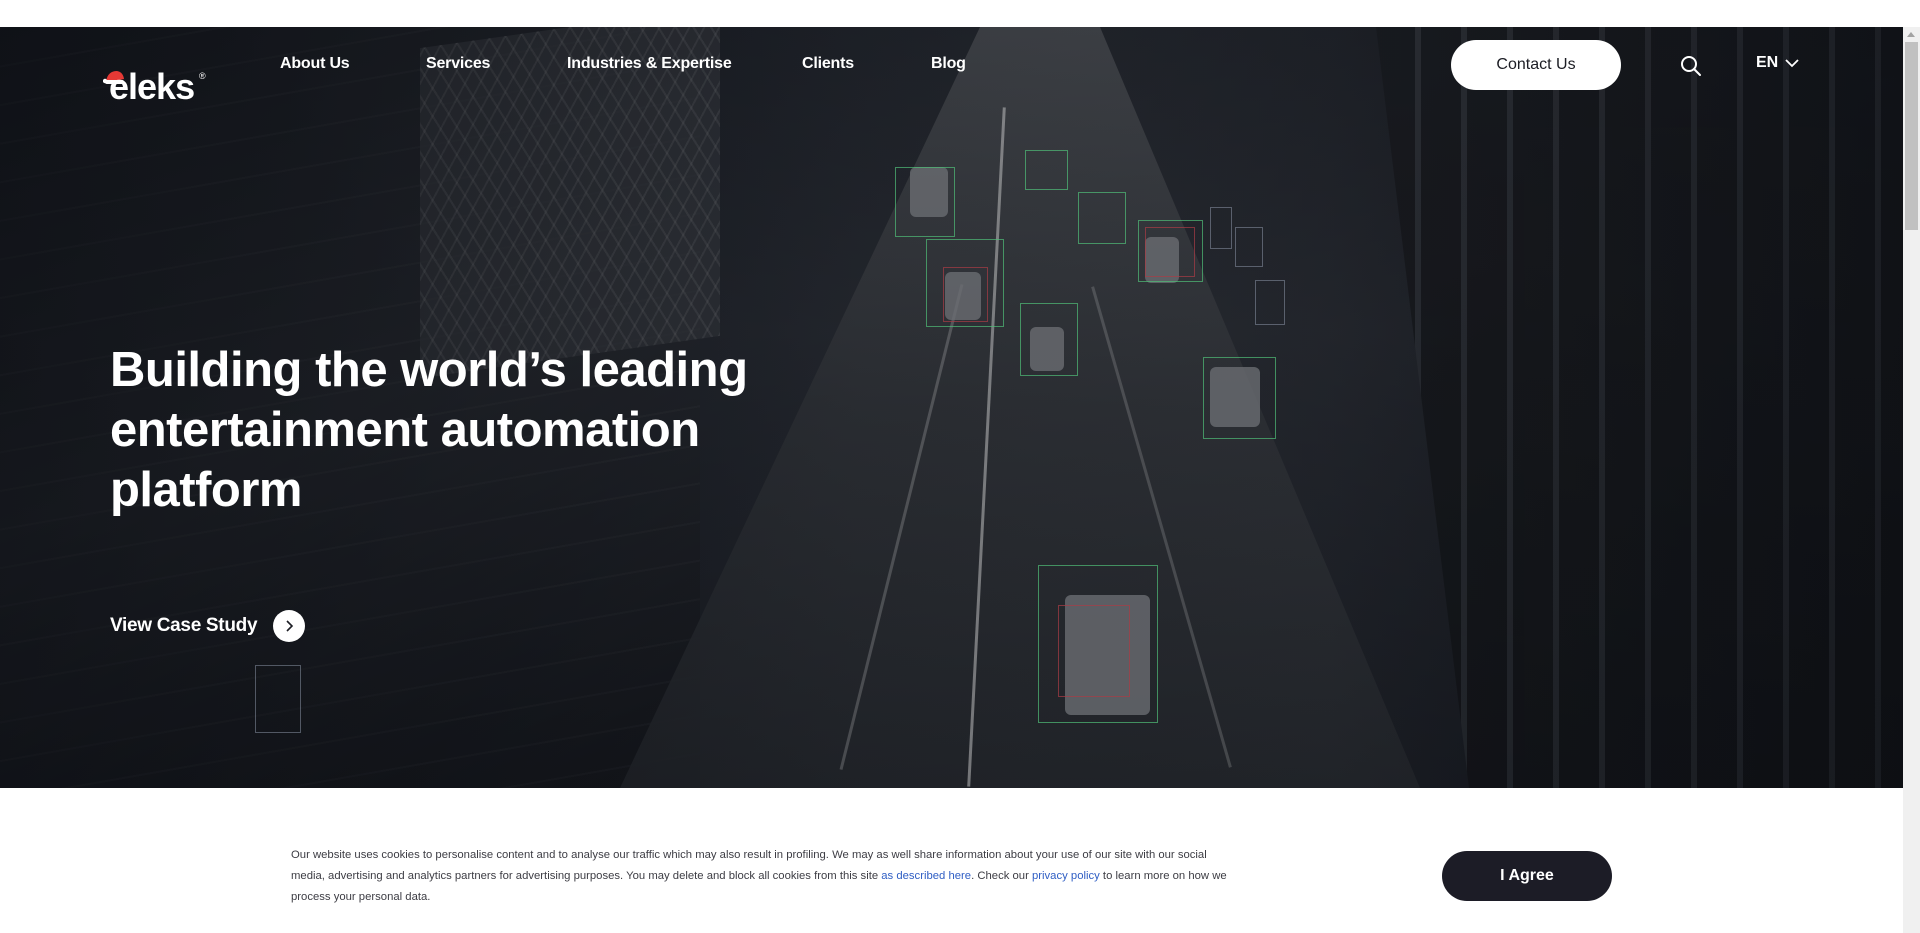 The height and width of the screenshot is (933, 1920). Describe the element at coordinates (1911, 34) in the screenshot. I see `scroll-up-arrow-icon` at that location.